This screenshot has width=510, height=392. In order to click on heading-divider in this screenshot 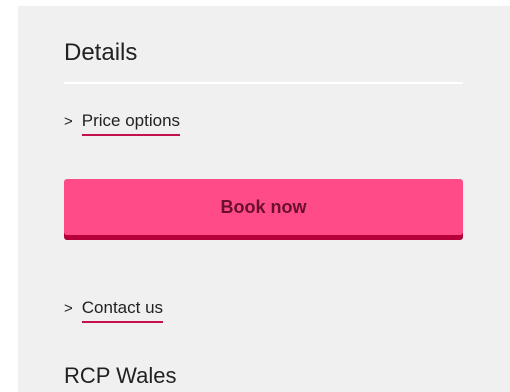, I will do `click(263, 83)`.